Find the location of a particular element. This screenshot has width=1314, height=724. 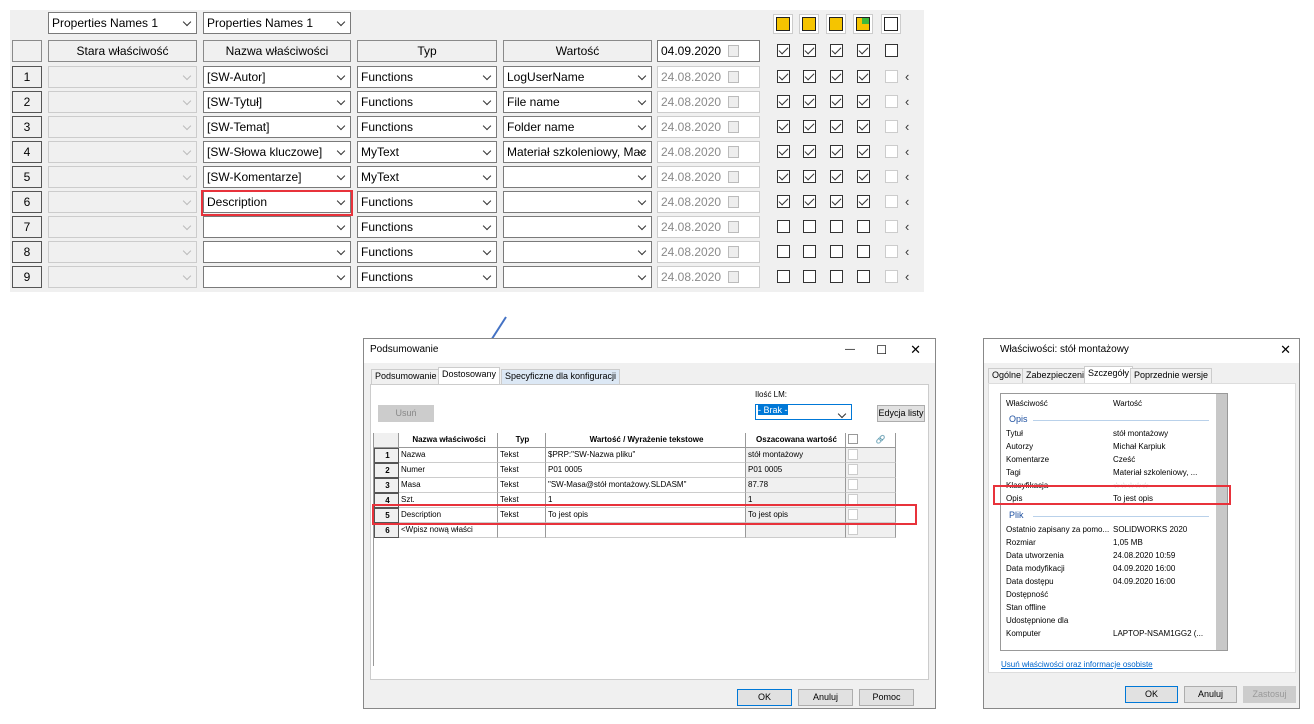

property-value: Cześć is located at coordinates (1124, 459).